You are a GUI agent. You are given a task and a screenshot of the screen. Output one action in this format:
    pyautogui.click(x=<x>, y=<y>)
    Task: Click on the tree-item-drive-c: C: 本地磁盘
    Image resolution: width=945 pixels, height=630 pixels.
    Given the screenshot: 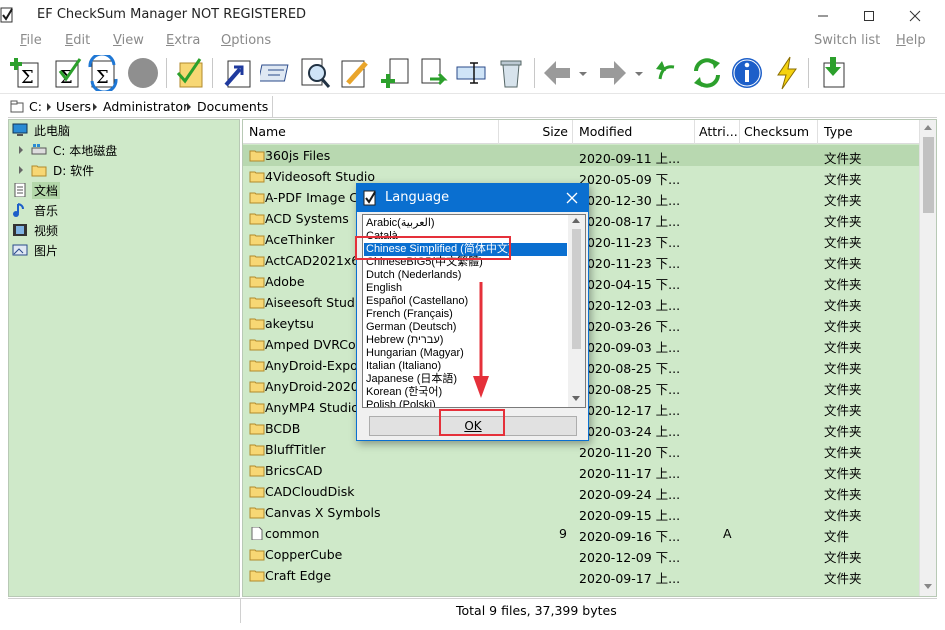 What is the action you would take?
    pyautogui.click(x=124, y=150)
    